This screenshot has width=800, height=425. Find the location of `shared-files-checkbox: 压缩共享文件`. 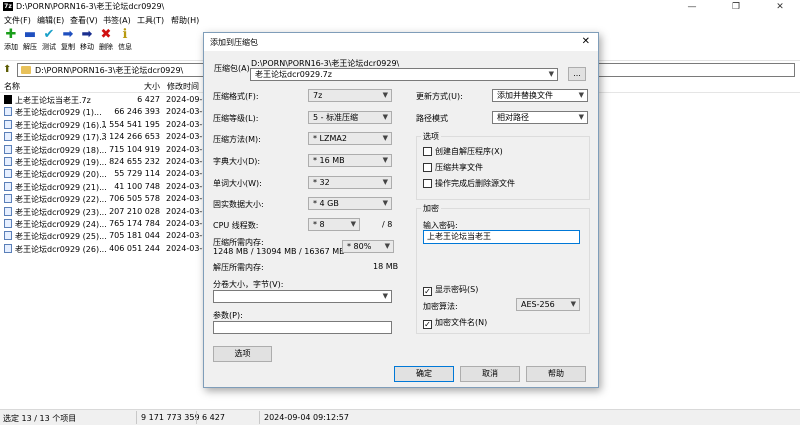

shared-files-checkbox: 压缩共享文件 is located at coordinates (453, 167).